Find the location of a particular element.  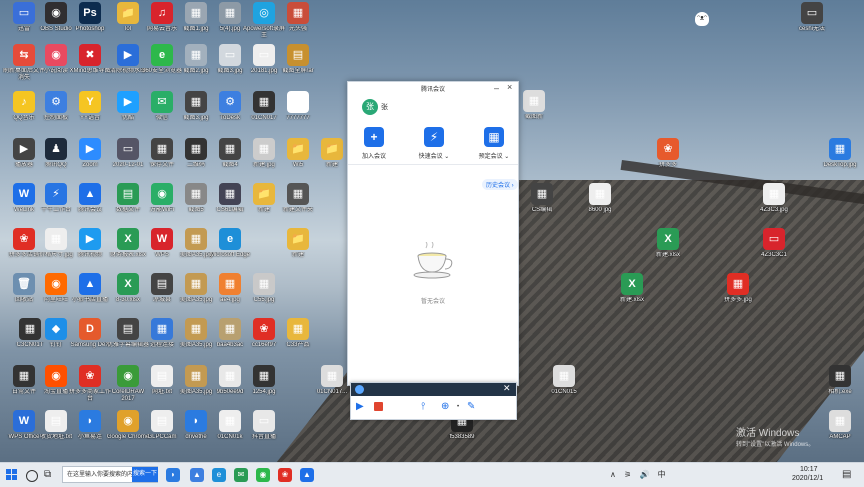

search-button: 搜索一下 is located at coordinates (145, 474).